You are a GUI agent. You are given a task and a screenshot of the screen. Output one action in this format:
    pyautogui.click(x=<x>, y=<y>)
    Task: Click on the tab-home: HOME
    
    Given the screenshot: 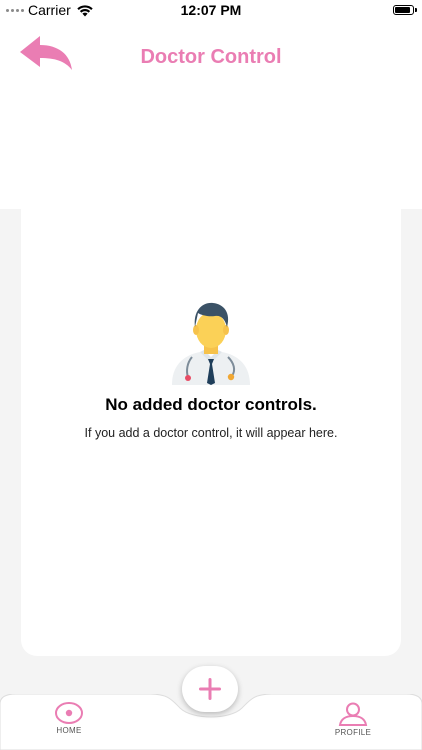 What is the action you would take?
    pyautogui.click(x=69, y=718)
    